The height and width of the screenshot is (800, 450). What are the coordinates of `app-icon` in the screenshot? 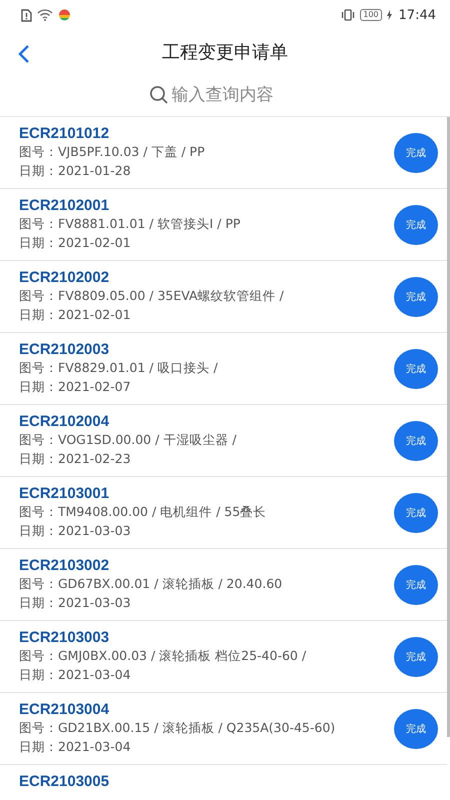 It's located at (64, 15).